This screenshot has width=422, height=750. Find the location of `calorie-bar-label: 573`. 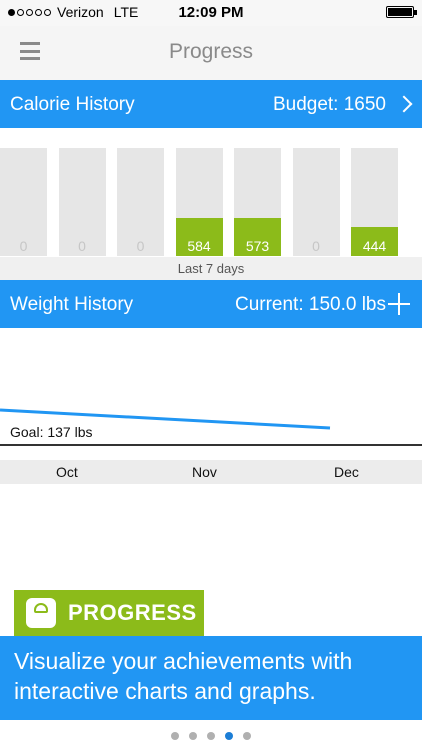

calorie-bar-label: 573 is located at coordinates (257, 246).